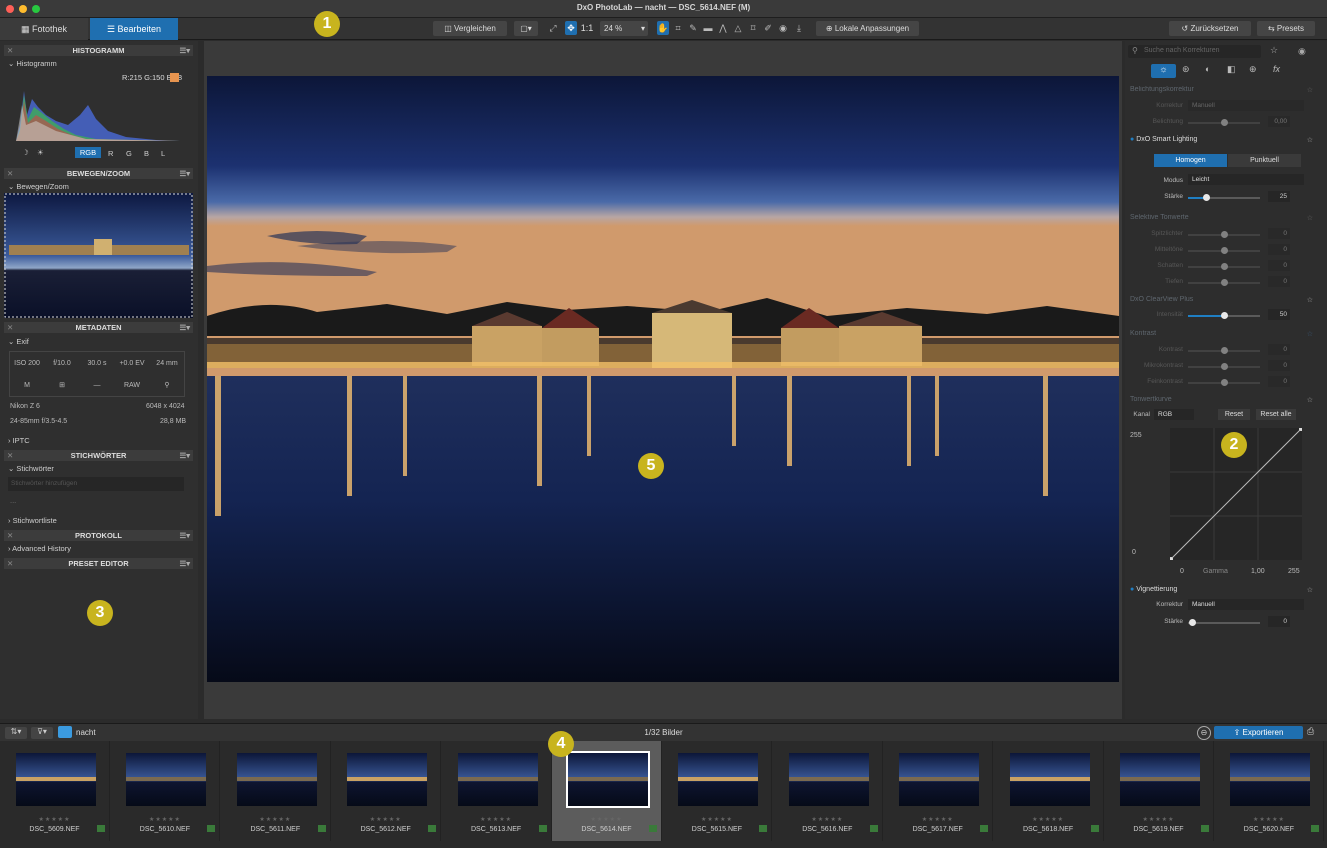 The width and height of the screenshot is (1327, 848). I want to click on filmstrip-thumbnail: ★★★★★ DSC_5612.NEF, so click(386, 791).